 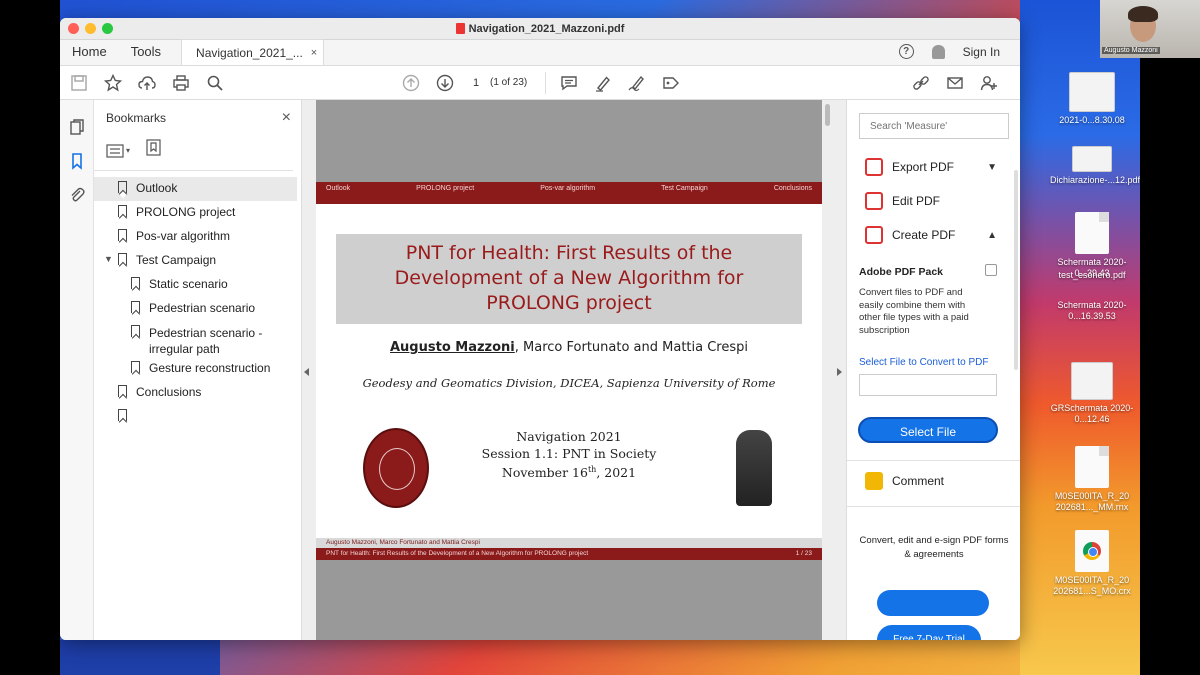 What do you see at coordinates (989, 83) in the screenshot?
I see `add-user-icon` at bounding box center [989, 83].